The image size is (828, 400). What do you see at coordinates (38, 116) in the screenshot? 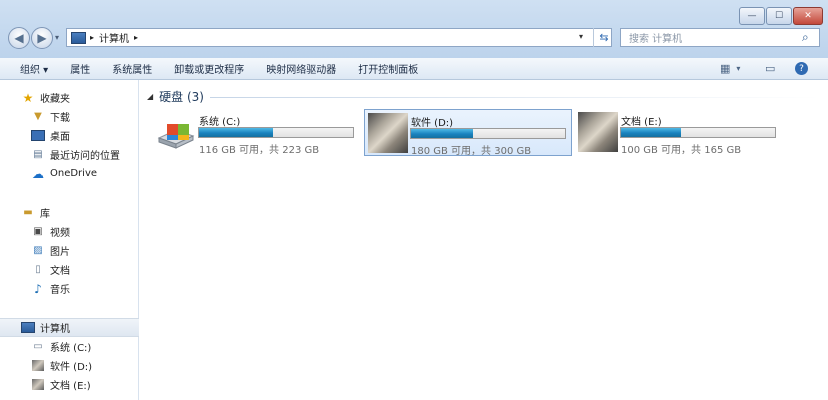
I see `download-folder-icon: ▼` at bounding box center [38, 116].